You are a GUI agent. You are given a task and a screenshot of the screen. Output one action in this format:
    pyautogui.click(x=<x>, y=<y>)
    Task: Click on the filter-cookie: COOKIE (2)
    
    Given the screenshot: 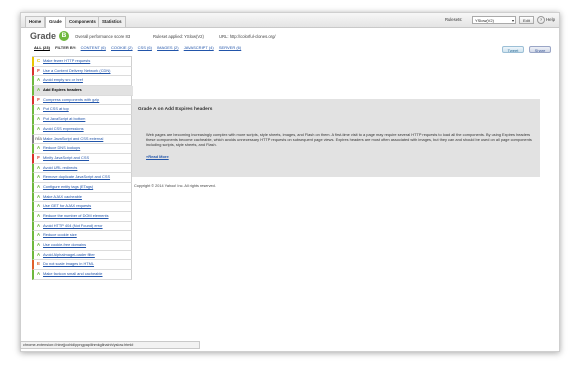 What is the action you would take?
    pyautogui.click(x=122, y=47)
    